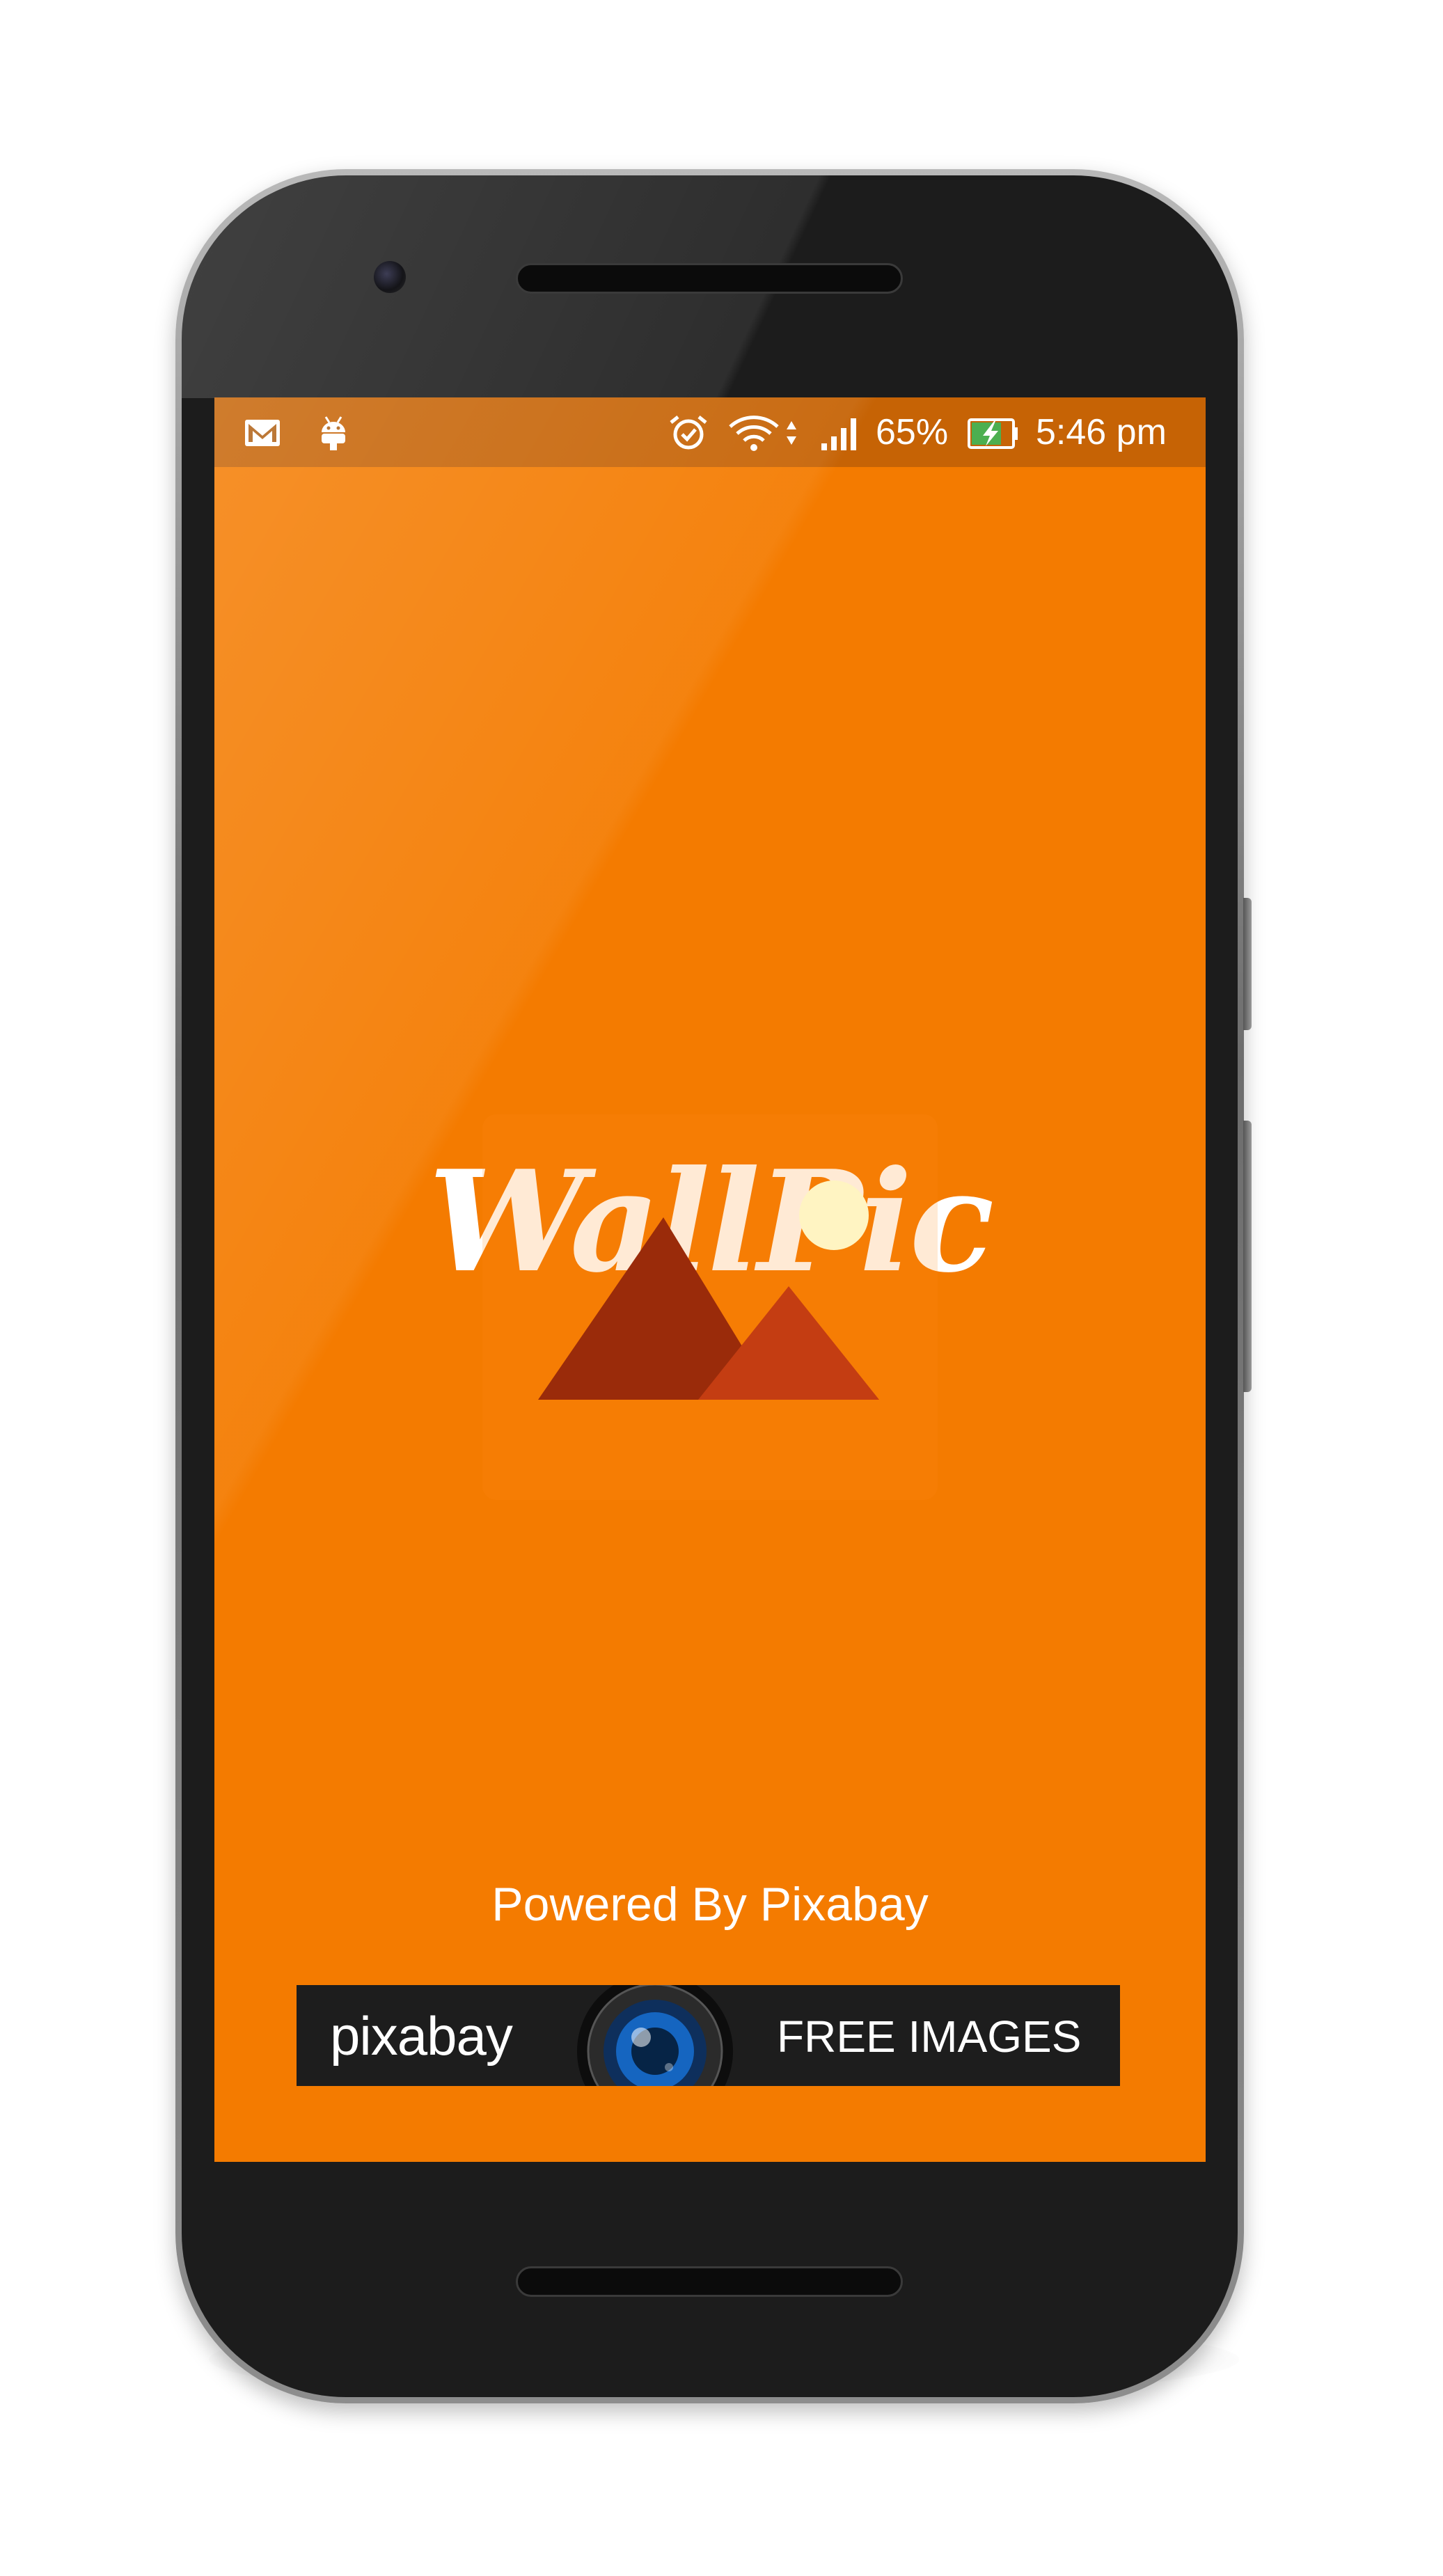 The height and width of the screenshot is (2576, 1443). What do you see at coordinates (710, 432) in the screenshot?
I see `status-bar: 65% 5:46 pm` at bounding box center [710, 432].